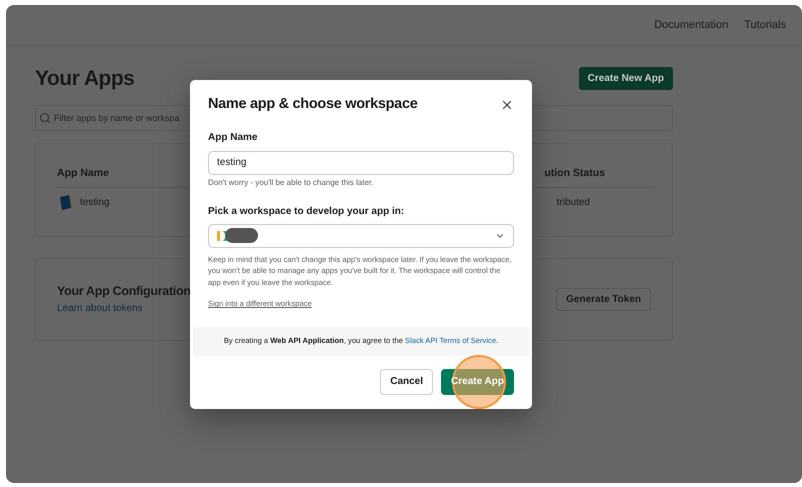 This screenshot has height=487, width=802. I want to click on dialog-title: Name app & choose workspace, so click(313, 104).